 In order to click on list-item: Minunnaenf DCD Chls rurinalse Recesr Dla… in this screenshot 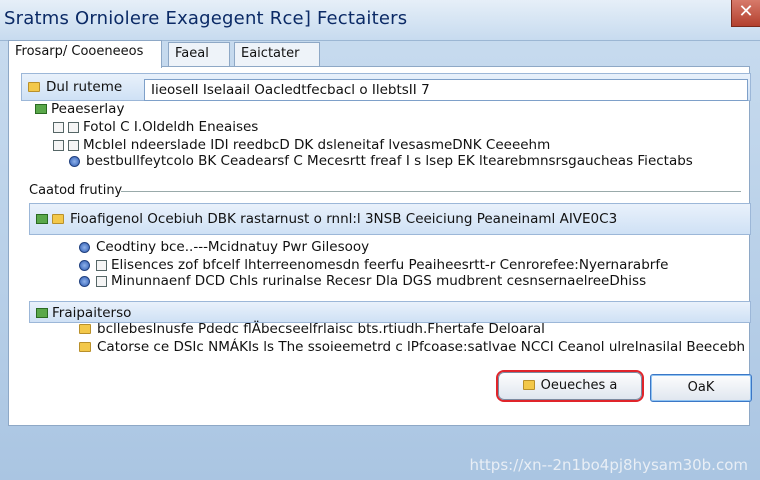, I will do `click(362, 281)`.